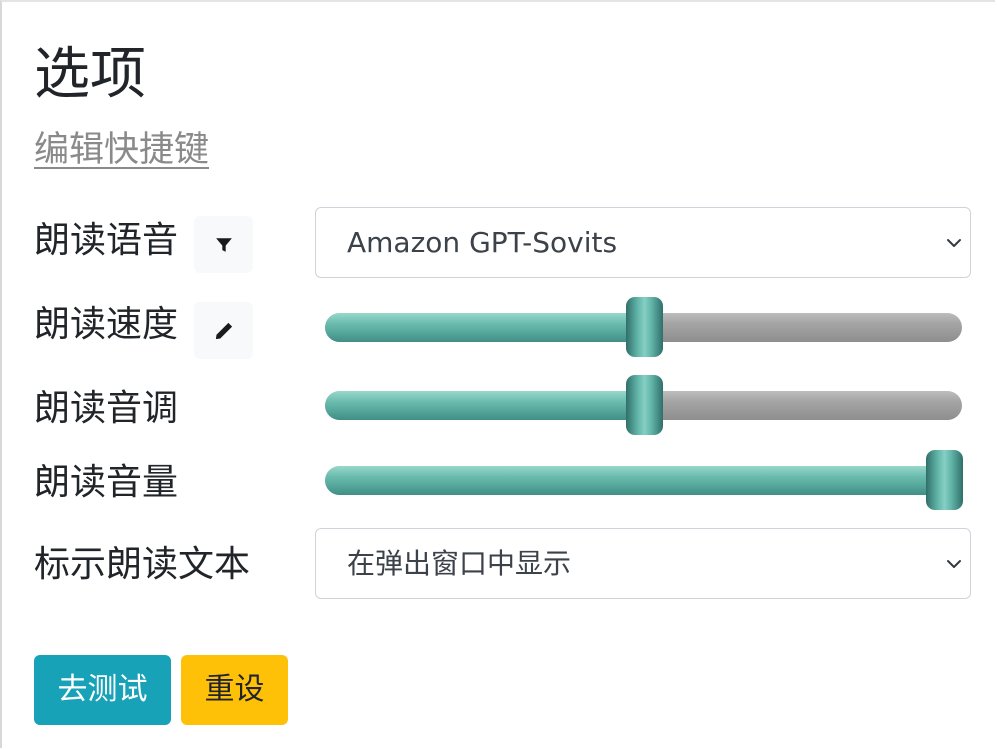 The width and height of the screenshot is (997, 750). What do you see at coordinates (102, 690) in the screenshot?
I see `test-button: 去测试` at bounding box center [102, 690].